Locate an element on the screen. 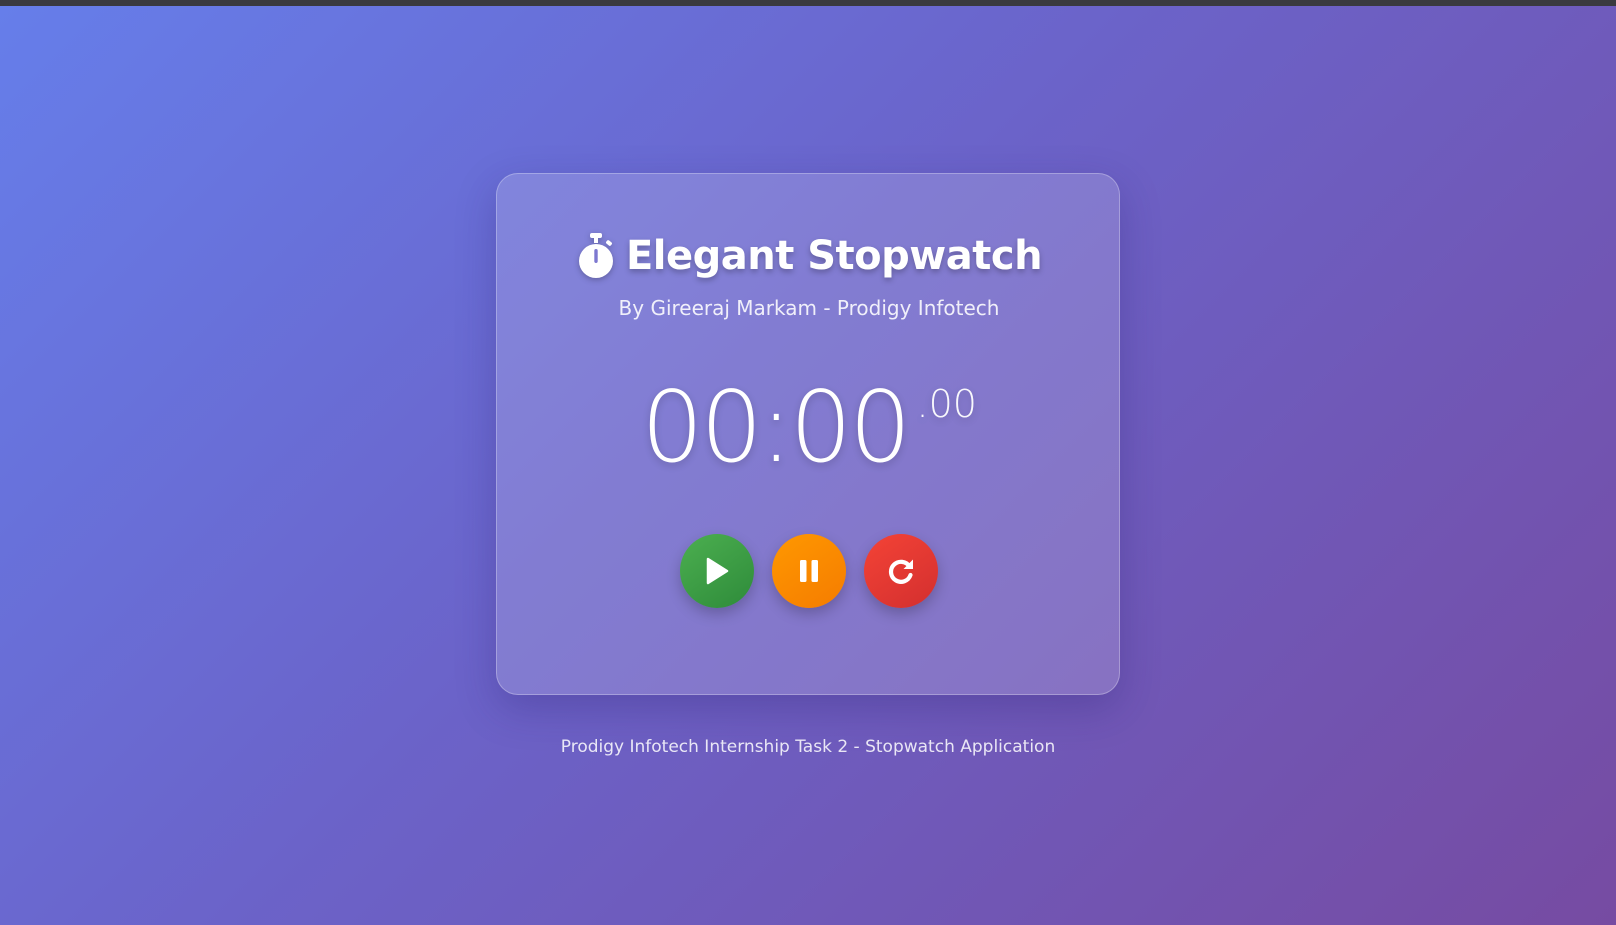  control-buttons is located at coordinates (809, 571).